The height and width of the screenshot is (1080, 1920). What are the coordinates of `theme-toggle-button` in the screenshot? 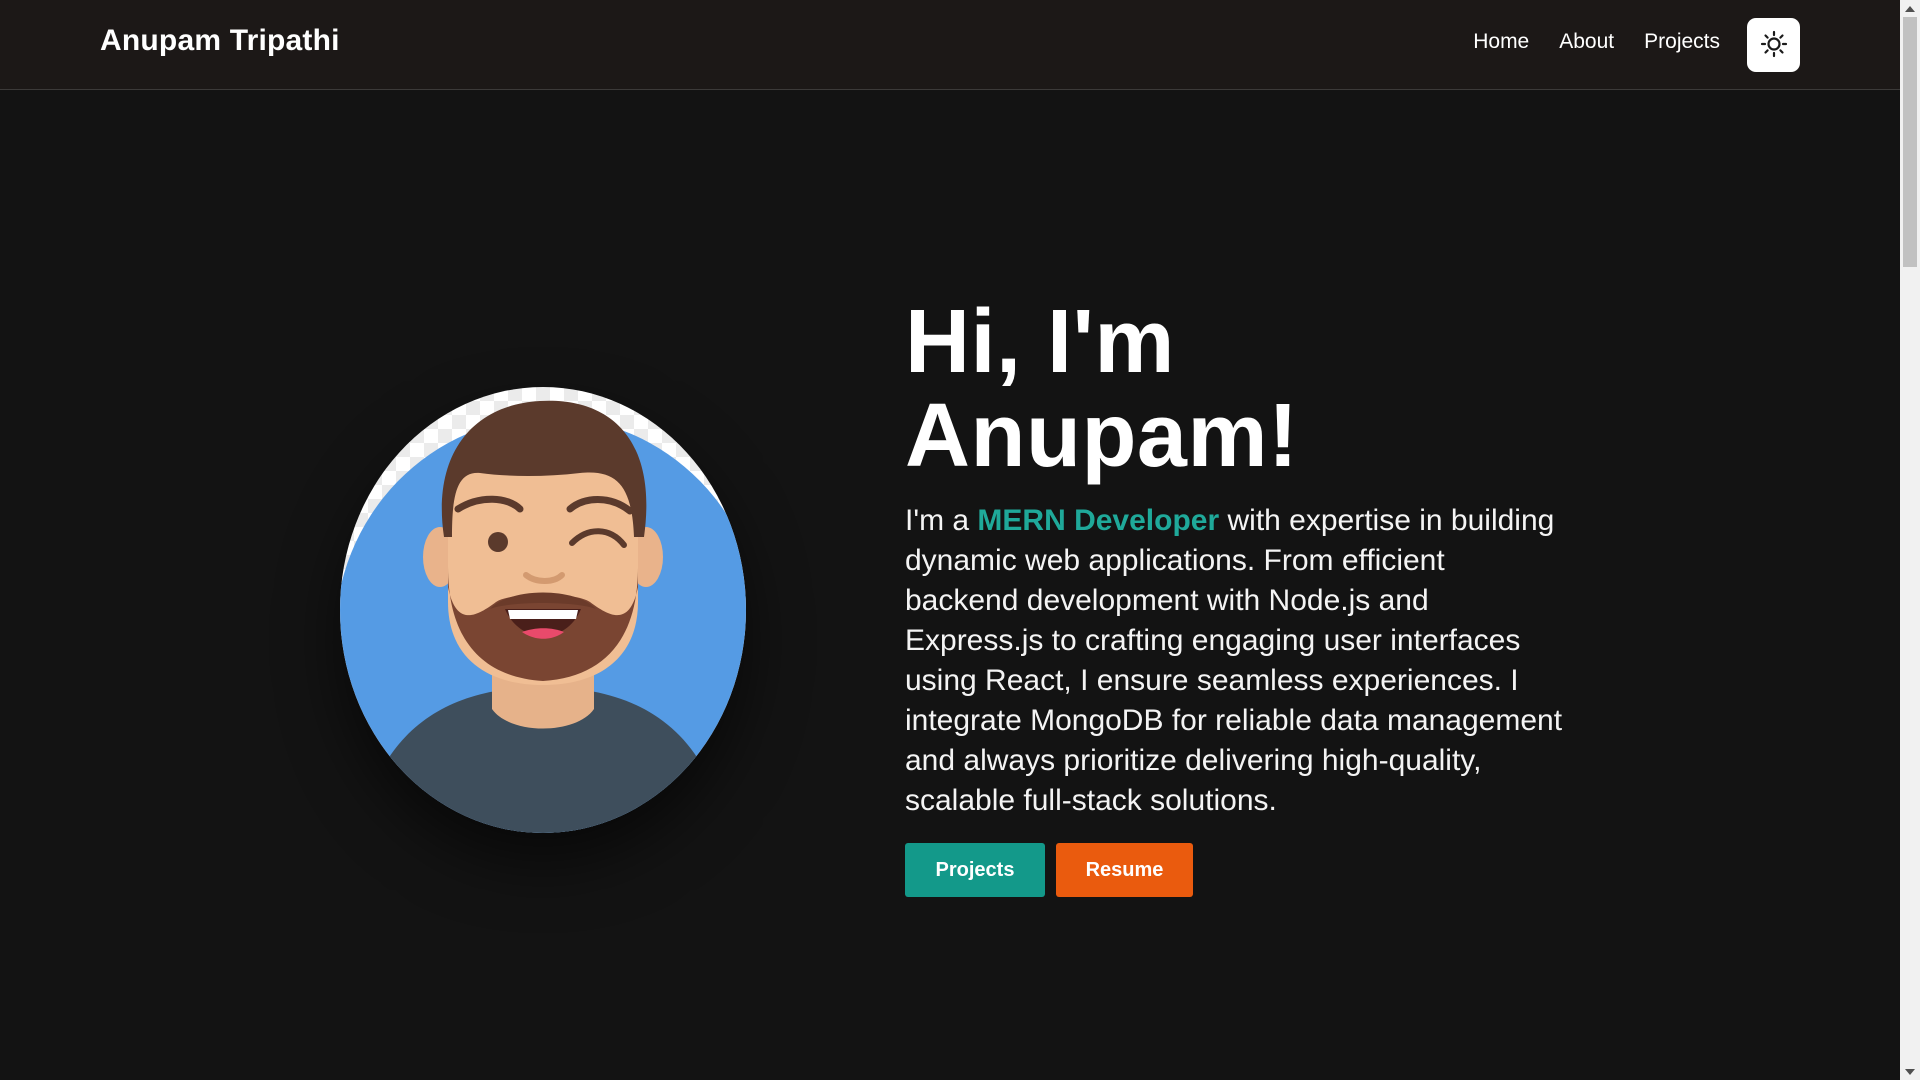 It's located at (1773, 45).